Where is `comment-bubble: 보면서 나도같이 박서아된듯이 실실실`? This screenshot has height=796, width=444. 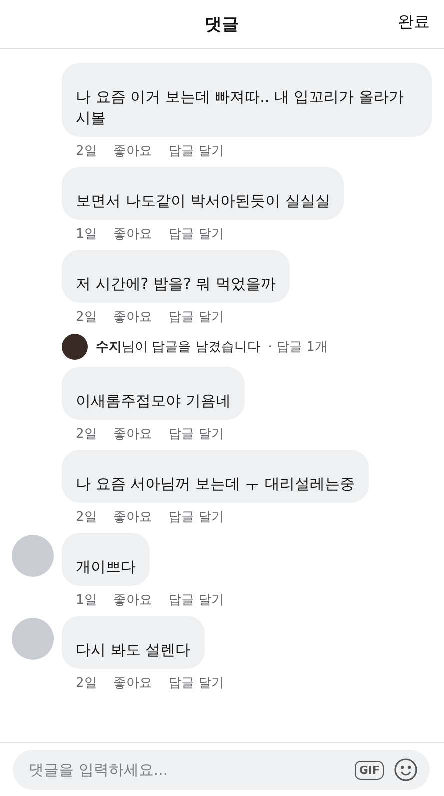
comment-bubble: 보면서 나도같이 박서아된듯이 실실실 is located at coordinates (203, 193).